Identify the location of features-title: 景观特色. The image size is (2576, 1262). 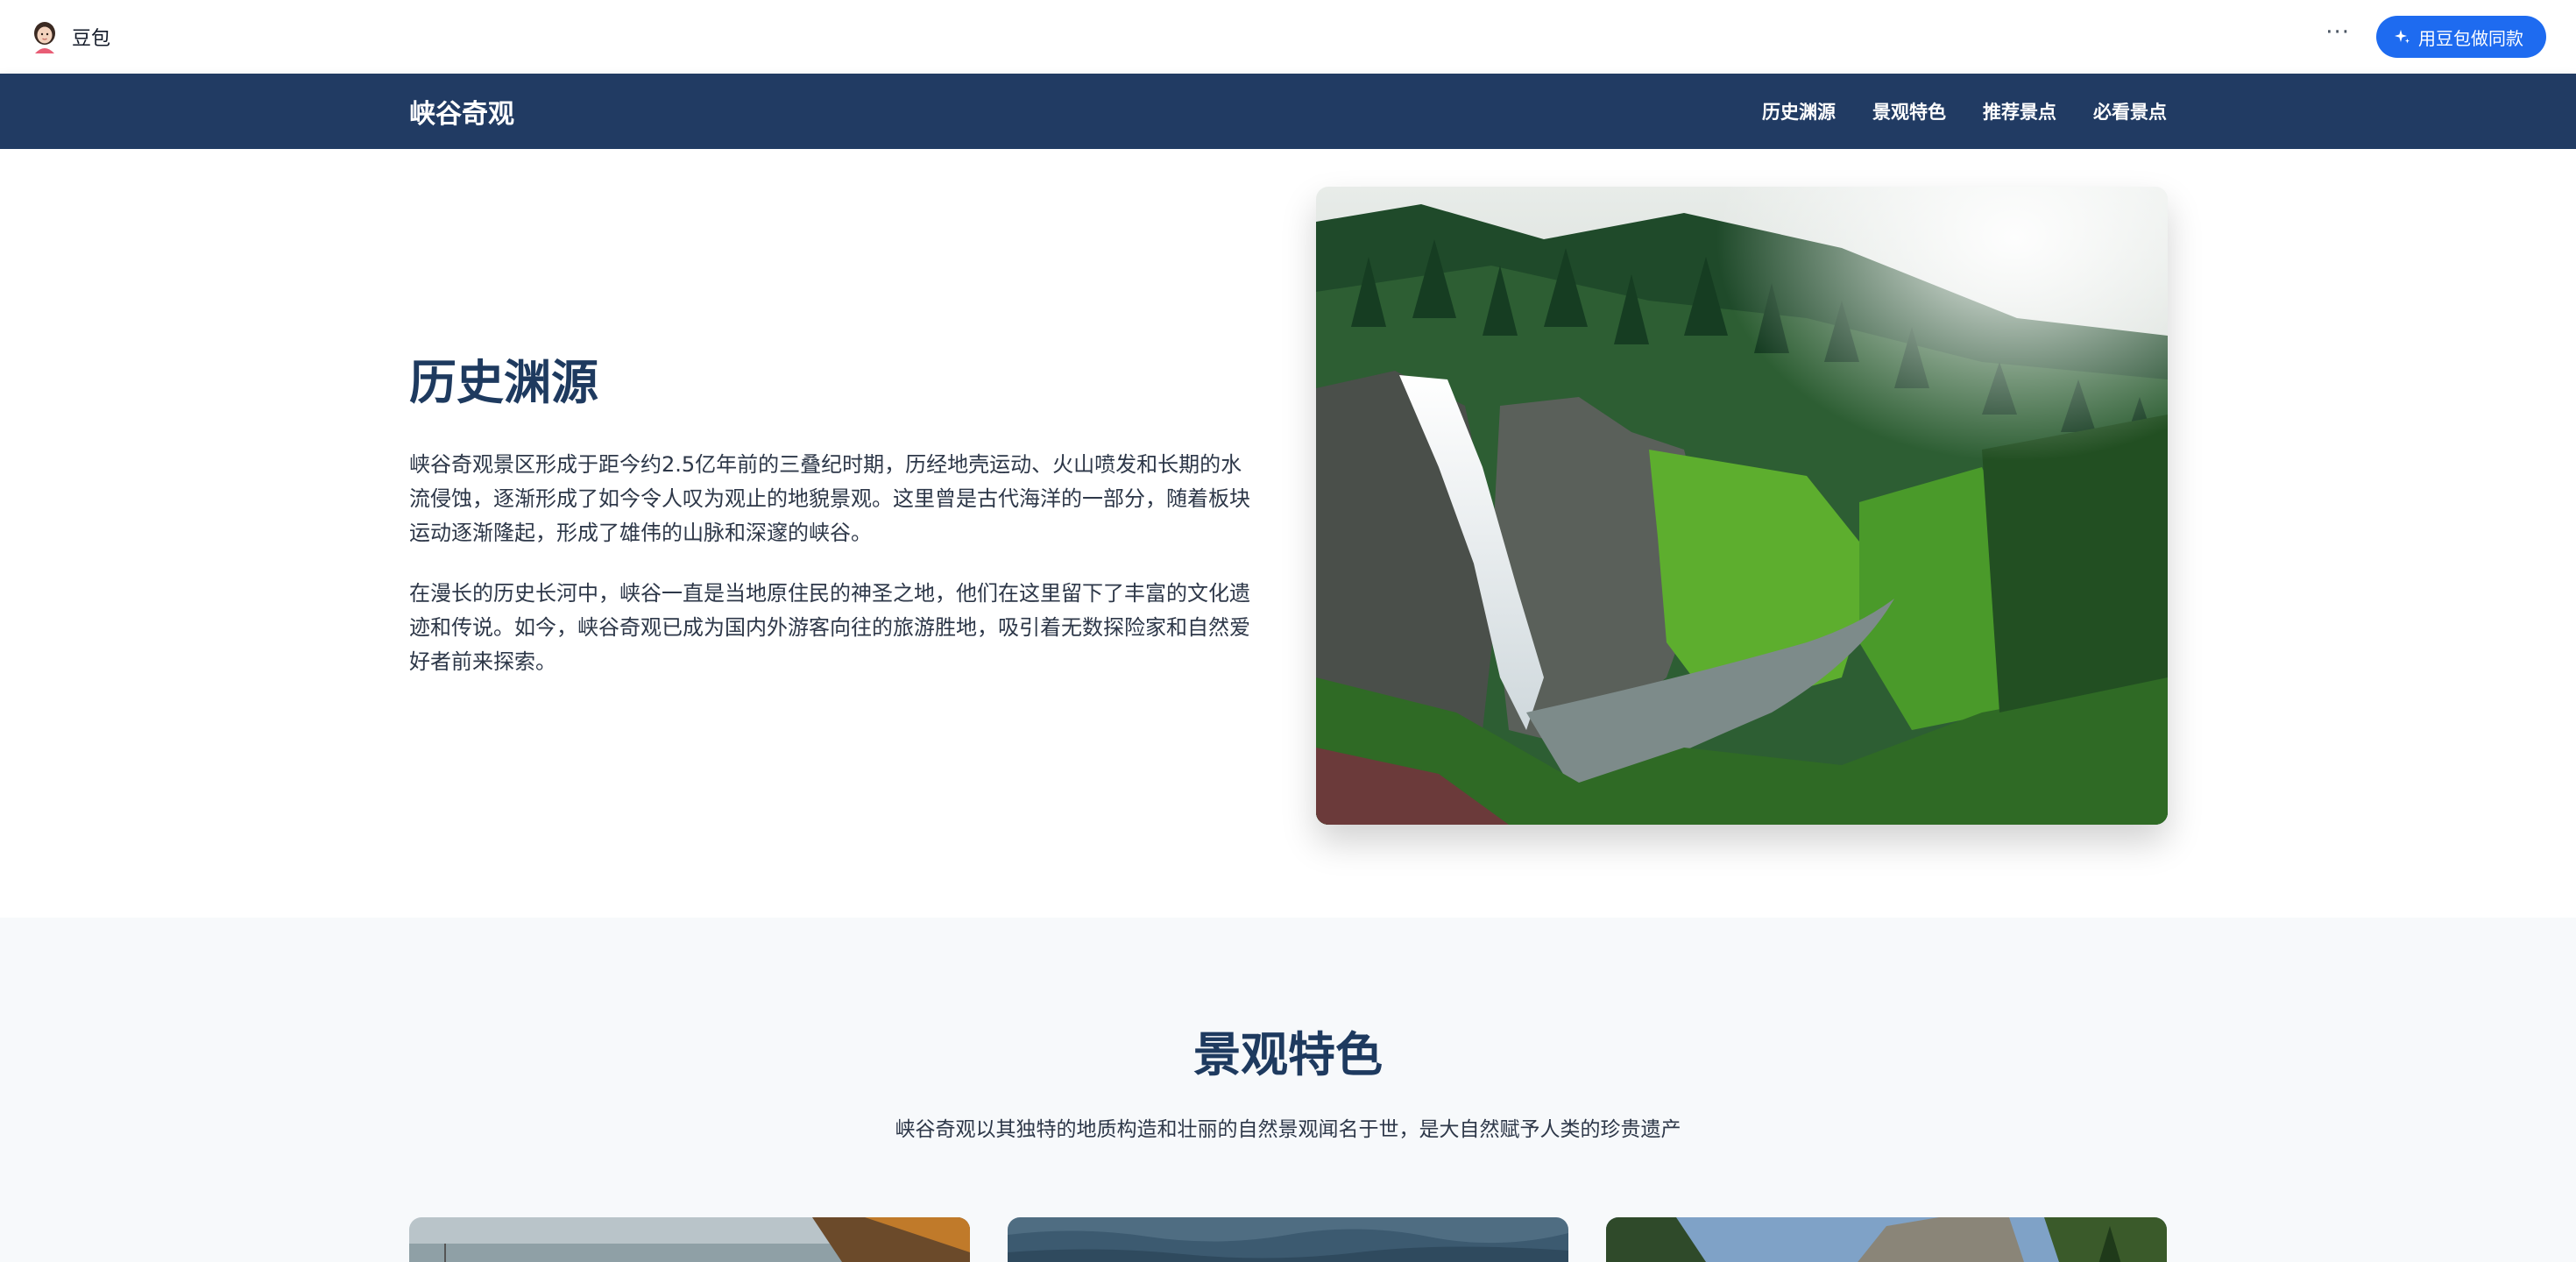
(1288, 1054).